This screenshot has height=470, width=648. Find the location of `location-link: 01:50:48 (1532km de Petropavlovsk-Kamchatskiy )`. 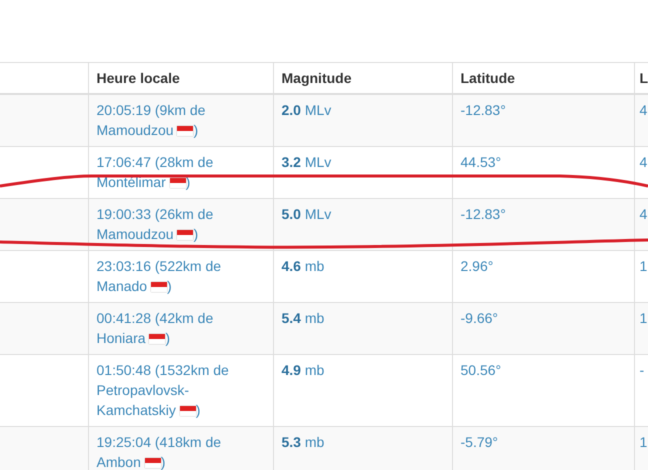

location-link: 01:50:48 (1532km de Petropavlovsk-Kamchatskiy ) is located at coordinates (174, 390).